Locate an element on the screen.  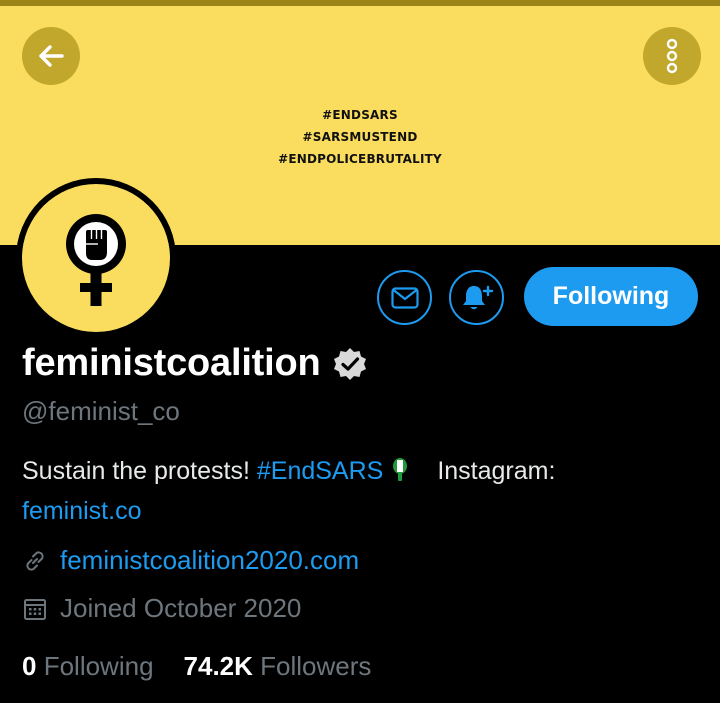
profile-name-row: feministcoalition is located at coordinates (194, 363).